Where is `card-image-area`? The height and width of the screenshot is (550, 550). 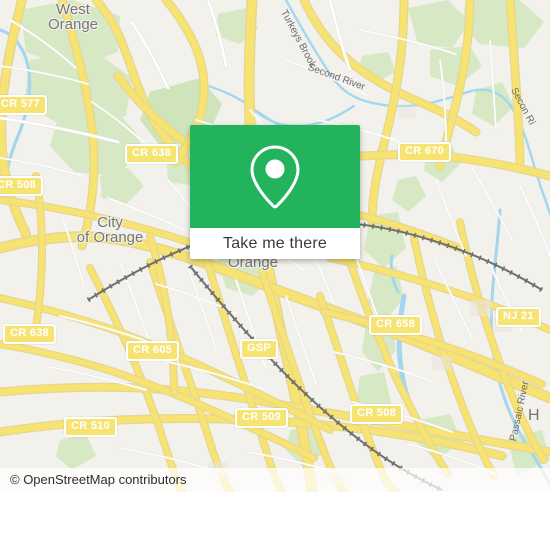 card-image-area is located at coordinates (275, 176).